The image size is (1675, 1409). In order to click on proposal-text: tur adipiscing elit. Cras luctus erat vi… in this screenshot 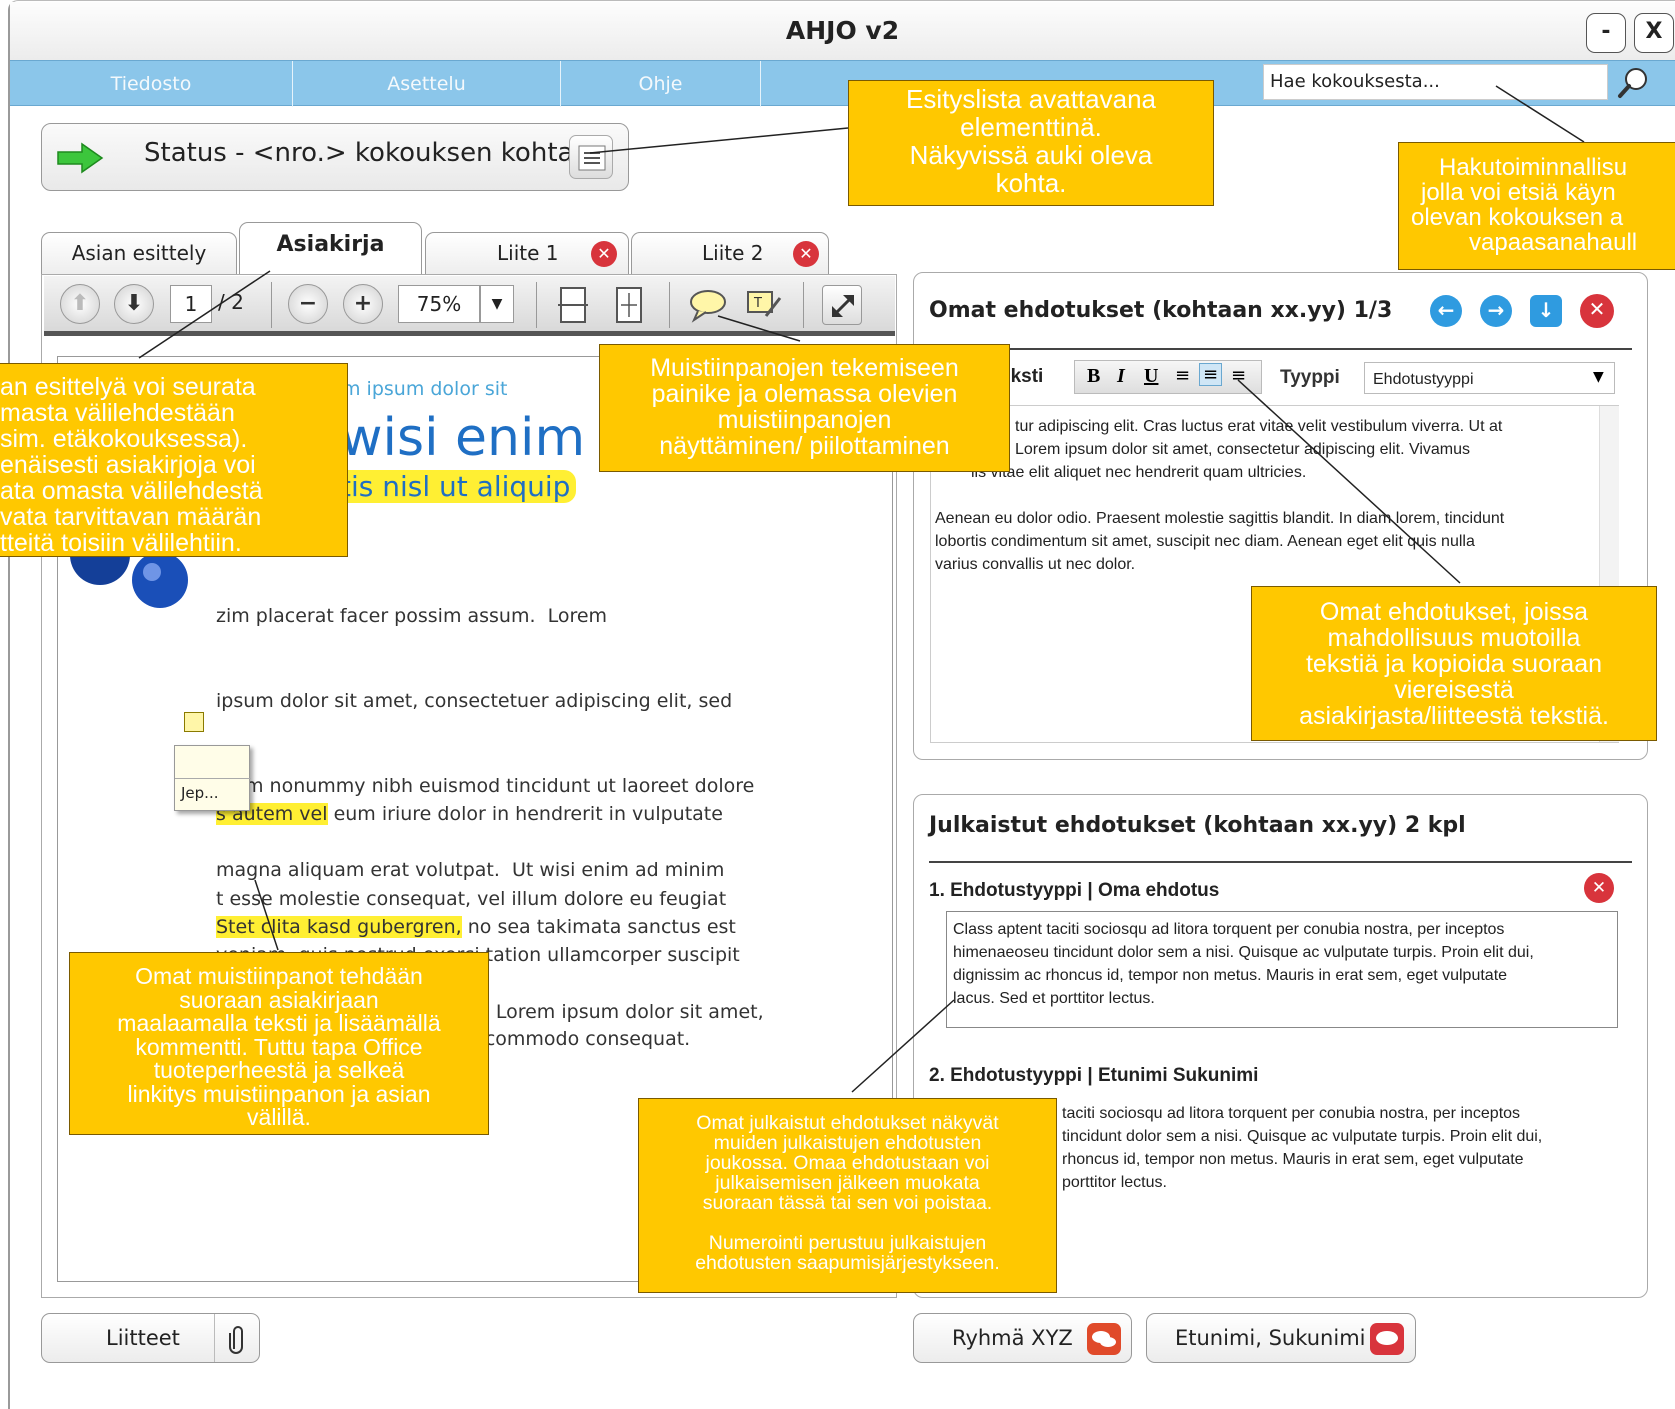, I will do `click(1265, 495)`.